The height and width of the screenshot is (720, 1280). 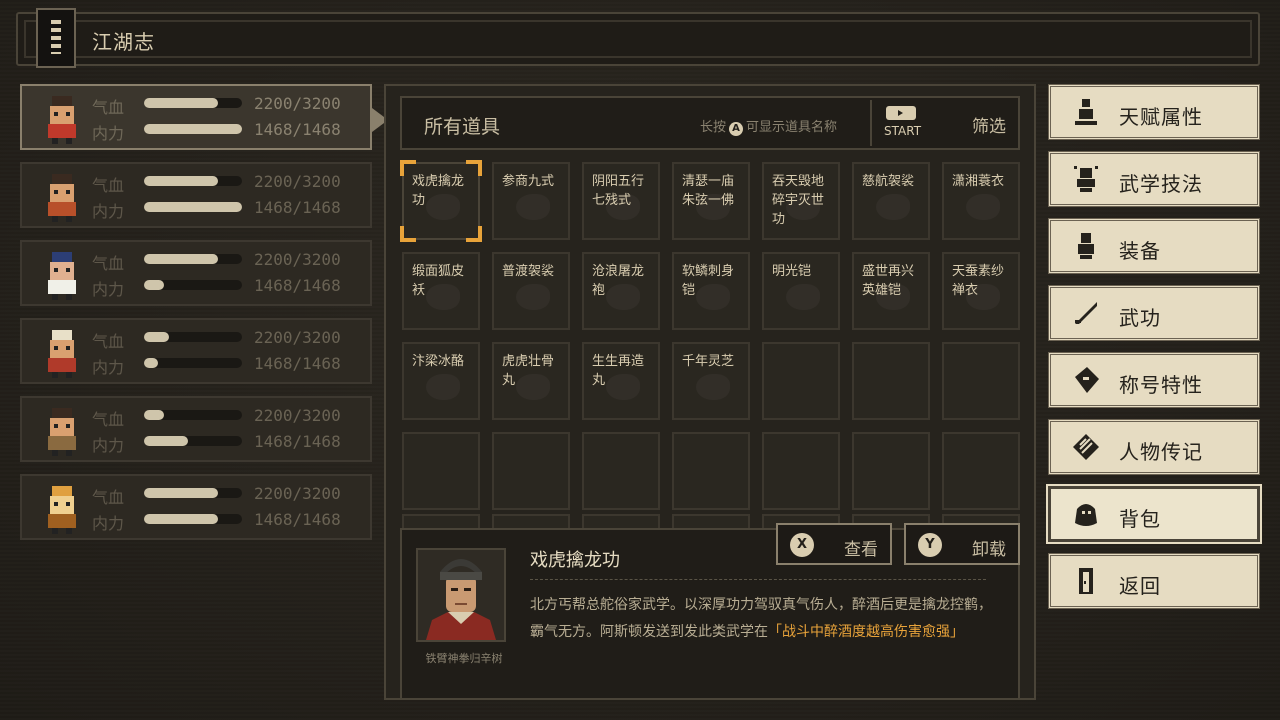 What do you see at coordinates (196, 273) in the screenshot?
I see `party-member-3: 气血 2200/3200 内力 1468/1468` at bounding box center [196, 273].